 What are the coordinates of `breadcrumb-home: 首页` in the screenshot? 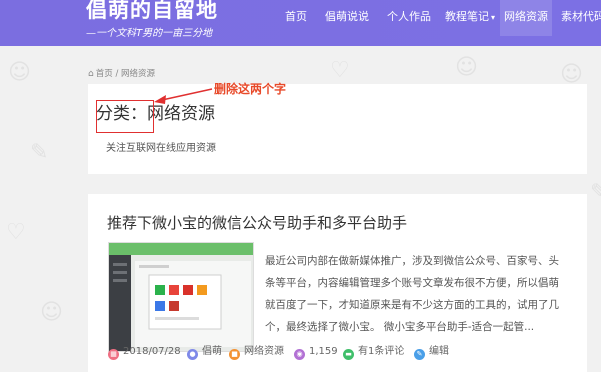 It's located at (104, 74).